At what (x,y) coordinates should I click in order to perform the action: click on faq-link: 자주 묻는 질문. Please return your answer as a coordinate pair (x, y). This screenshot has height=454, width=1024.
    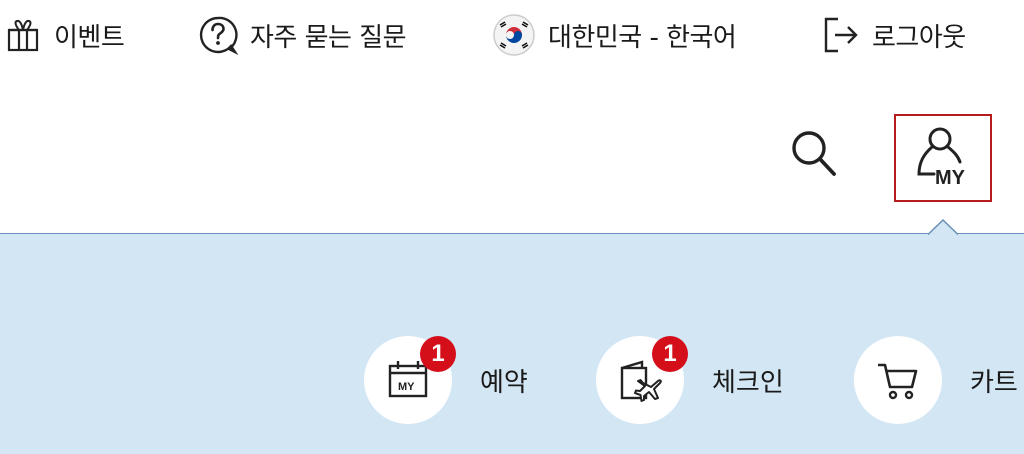
    Looking at the image, I should click on (302, 35).